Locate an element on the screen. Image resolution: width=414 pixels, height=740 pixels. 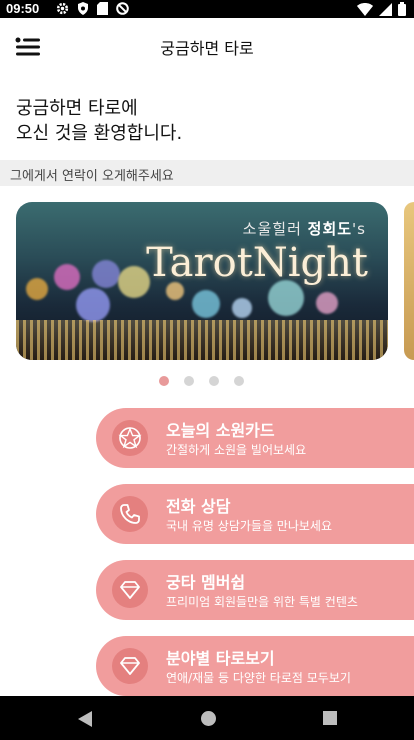
card-title: 오늘의 소원카드 is located at coordinates (220, 430).